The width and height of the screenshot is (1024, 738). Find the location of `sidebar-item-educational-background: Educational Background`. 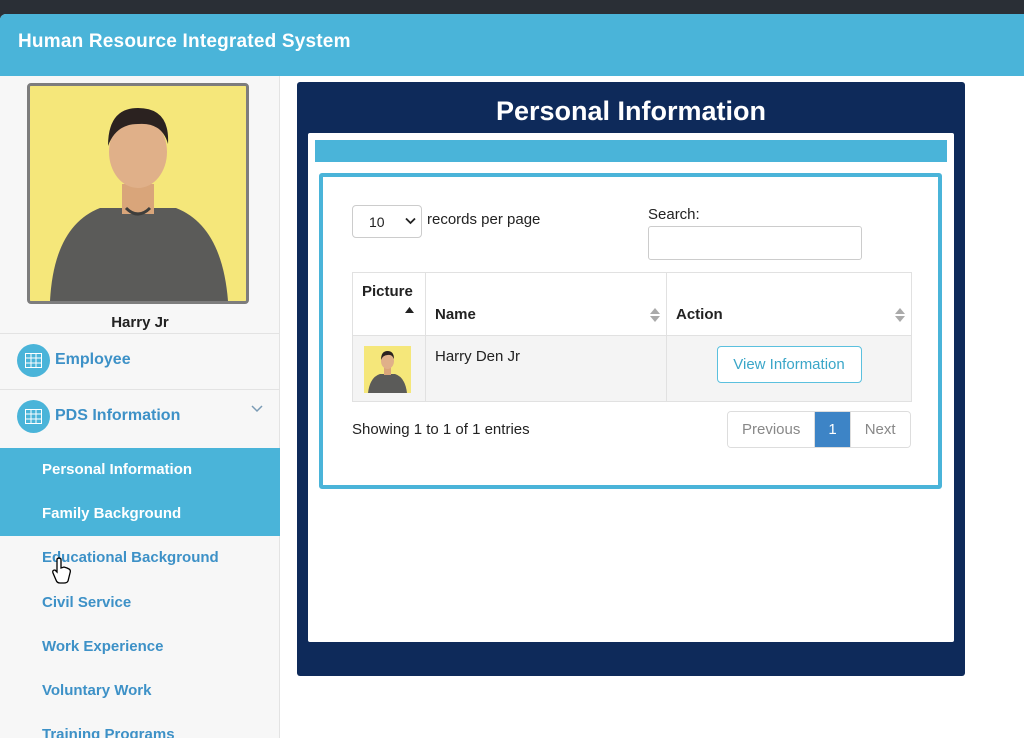

sidebar-item-educational-background: Educational Background is located at coordinates (140, 558).